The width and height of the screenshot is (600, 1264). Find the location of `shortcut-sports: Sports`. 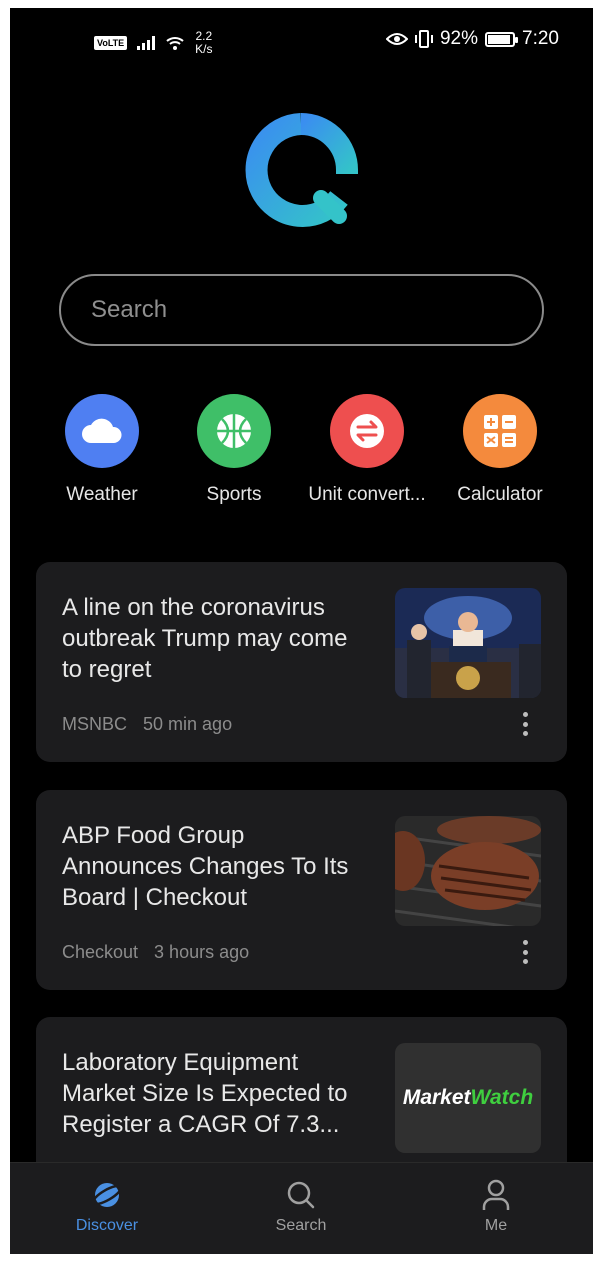

shortcut-sports: Sports is located at coordinates (234, 450).